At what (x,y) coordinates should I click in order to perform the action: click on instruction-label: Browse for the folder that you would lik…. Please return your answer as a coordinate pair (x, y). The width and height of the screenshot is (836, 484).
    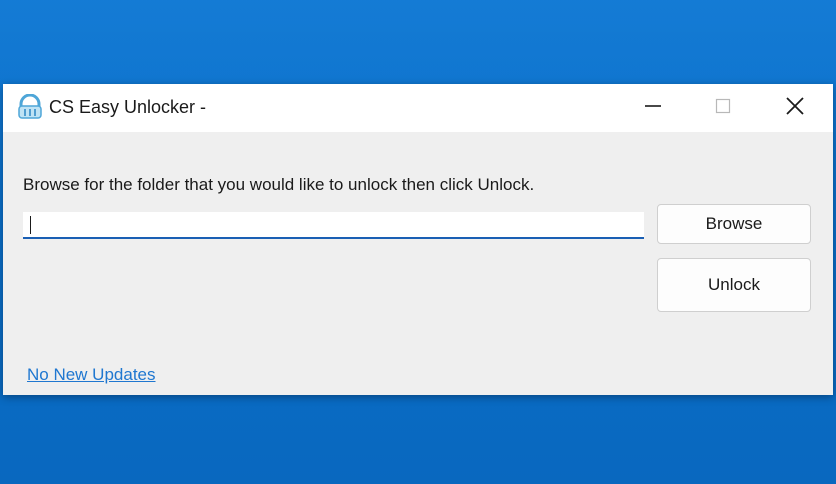
    Looking at the image, I should click on (279, 184).